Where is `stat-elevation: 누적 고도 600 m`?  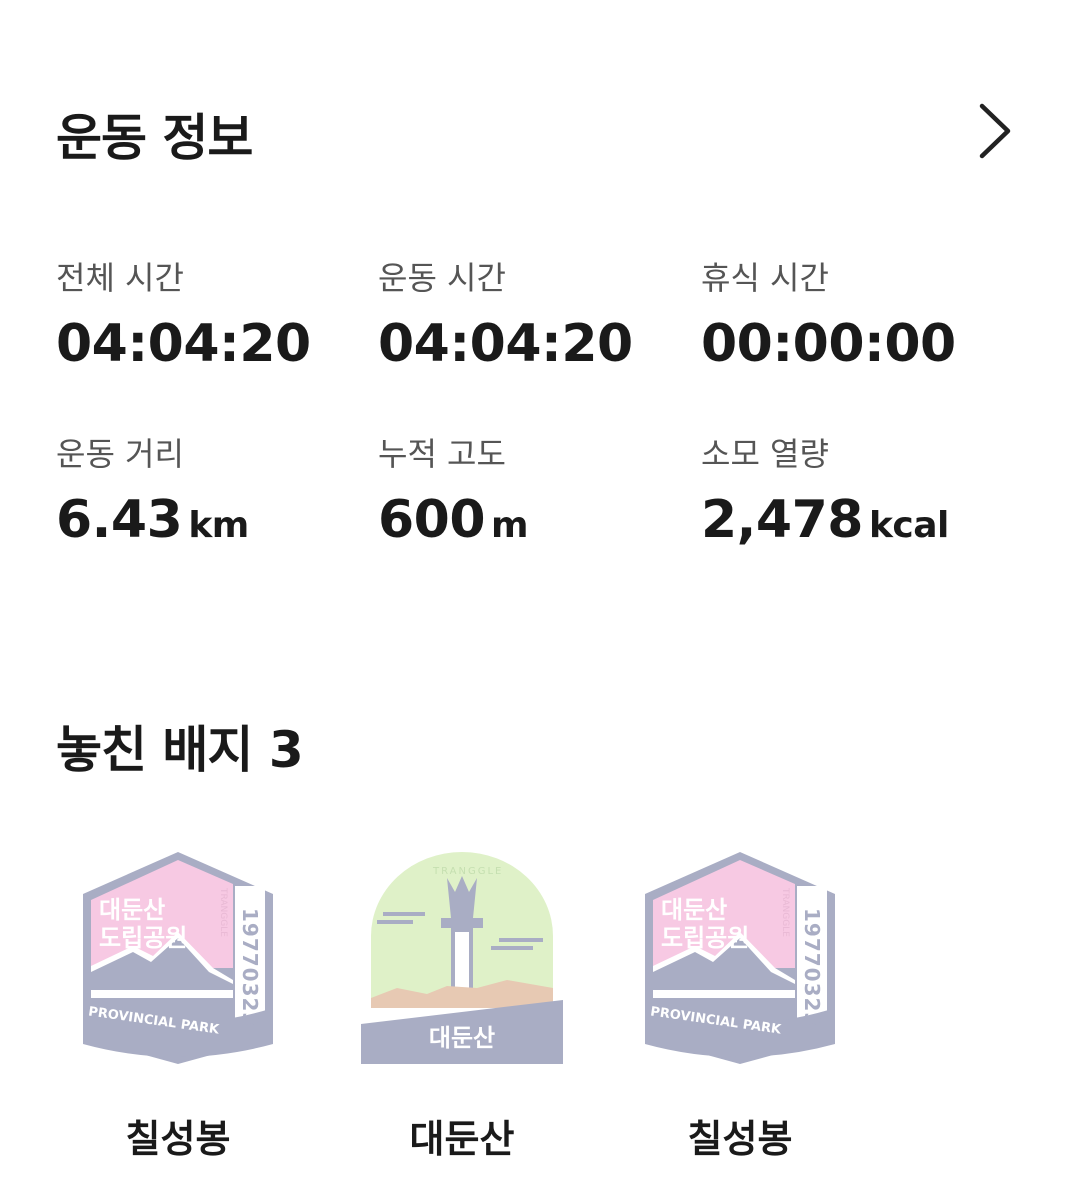 stat-elevation: 누적 고도 600 m is located at coordinates (528, 494).